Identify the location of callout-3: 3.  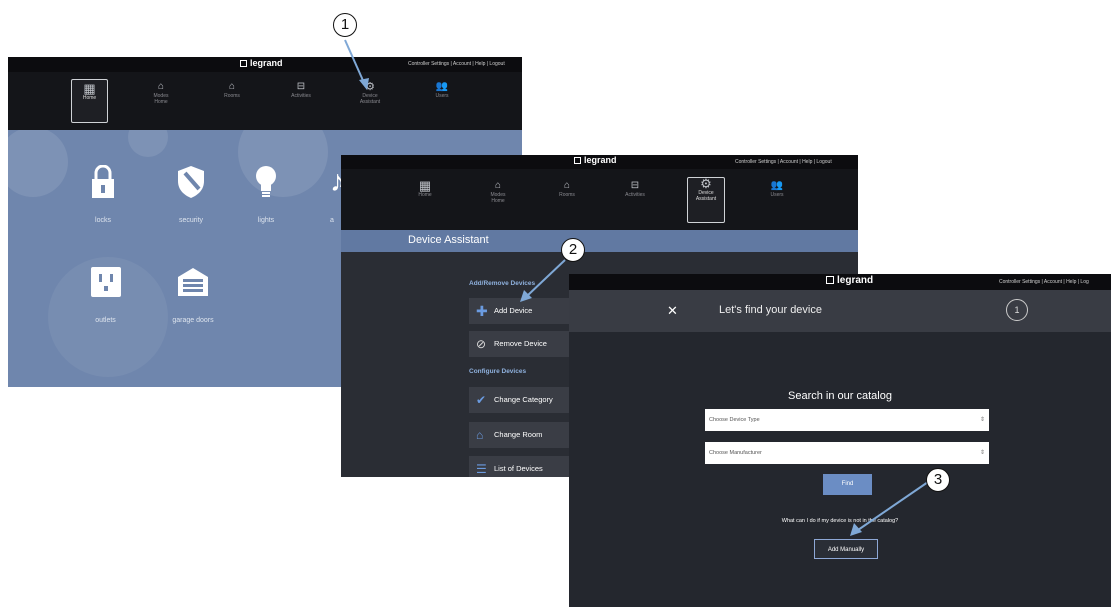
(938, 480).